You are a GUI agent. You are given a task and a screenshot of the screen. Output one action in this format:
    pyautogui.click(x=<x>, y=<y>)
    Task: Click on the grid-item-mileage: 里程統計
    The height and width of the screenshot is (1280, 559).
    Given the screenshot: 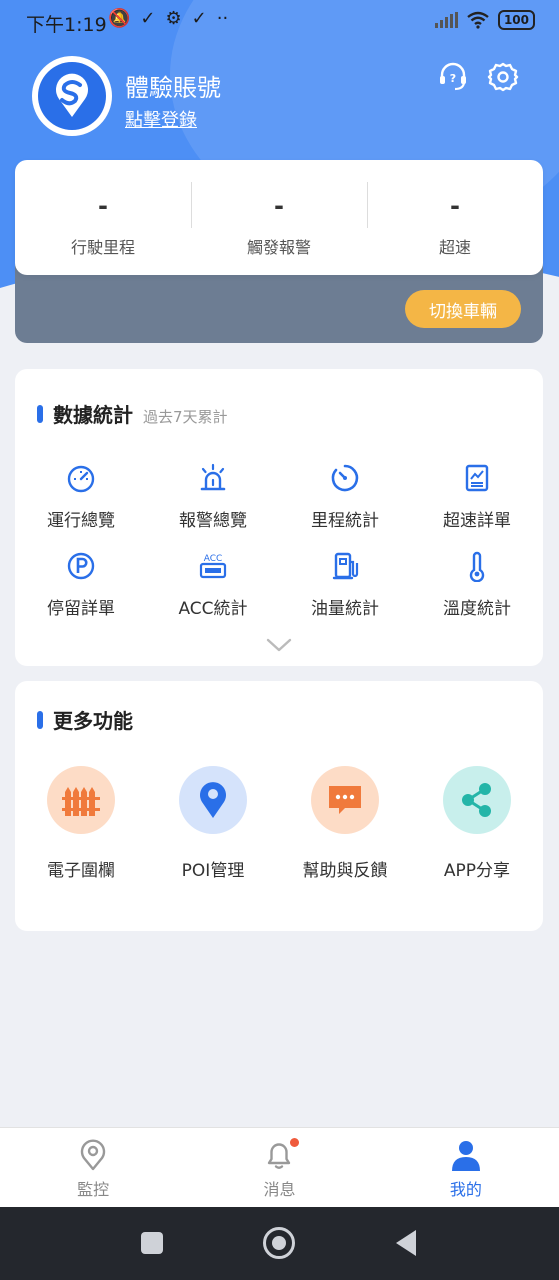 What is the action you would take?
    pyautogui.click(x=345, y=506)
    